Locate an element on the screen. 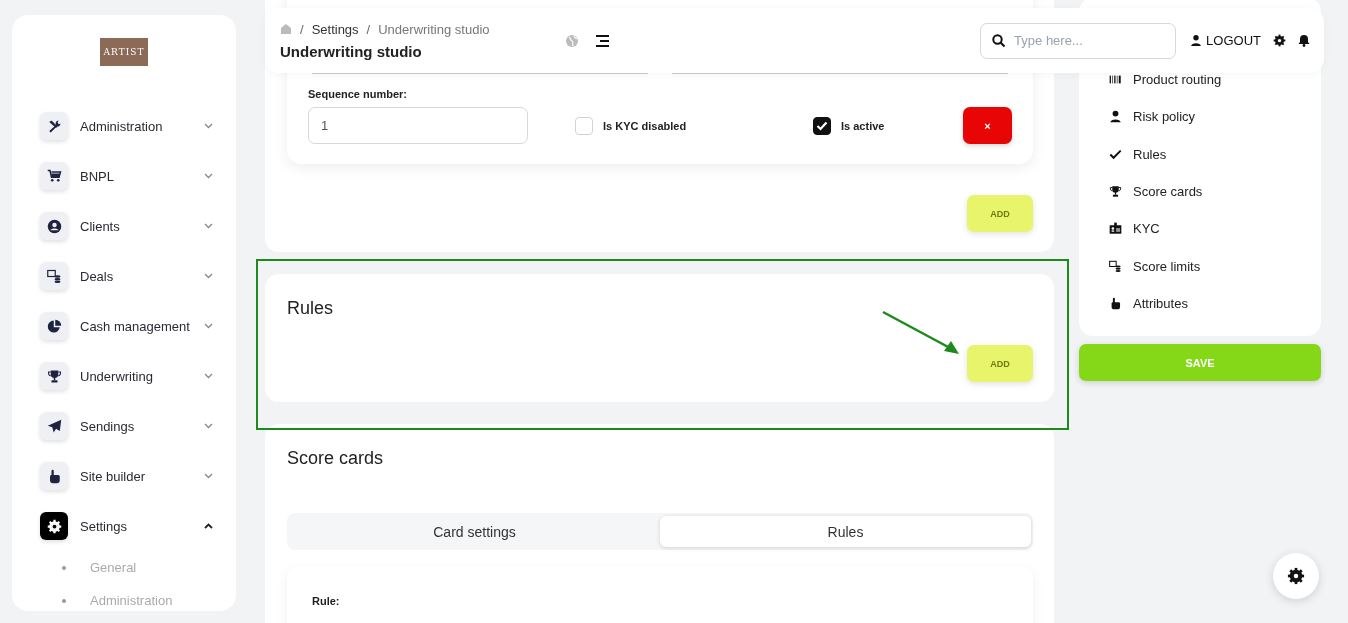 The height and width of the screenshot is (623, 1348). tab: Rules is located at coordinates (845, 531).